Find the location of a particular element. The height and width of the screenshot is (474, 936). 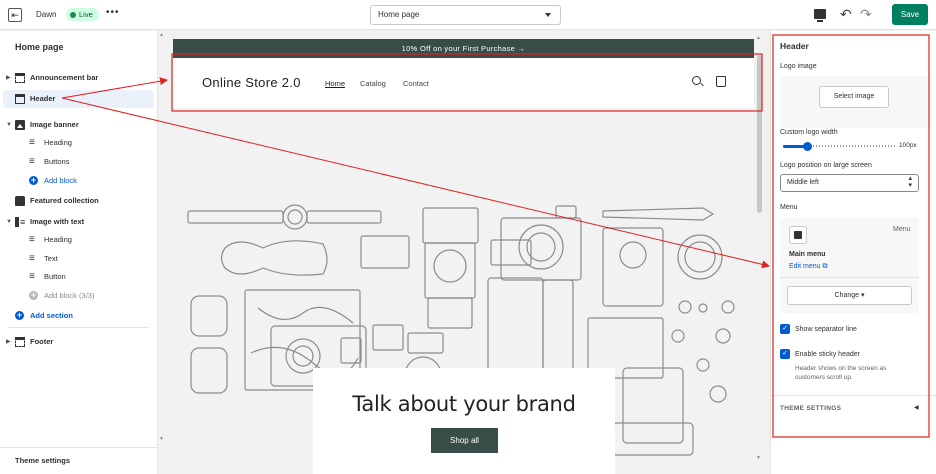

sticky-header-label: Enable sticky header is located at coordinates (827, 354).